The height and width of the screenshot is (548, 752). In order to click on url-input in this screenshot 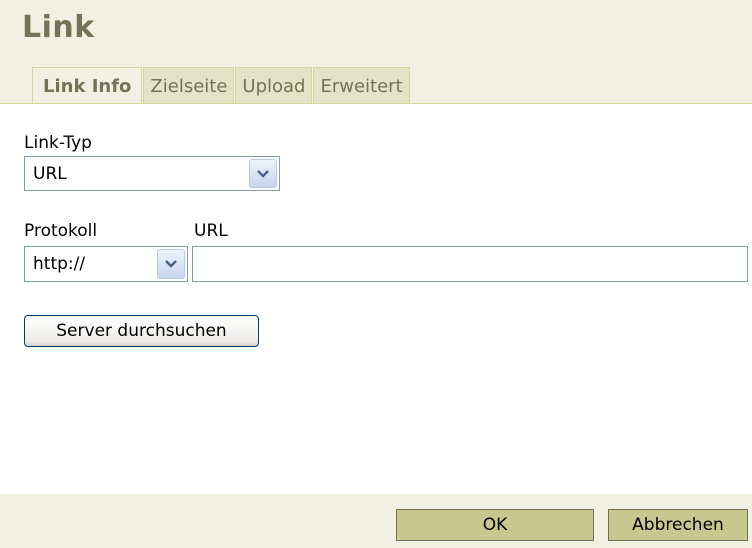, I will do `click(470, 264)`.